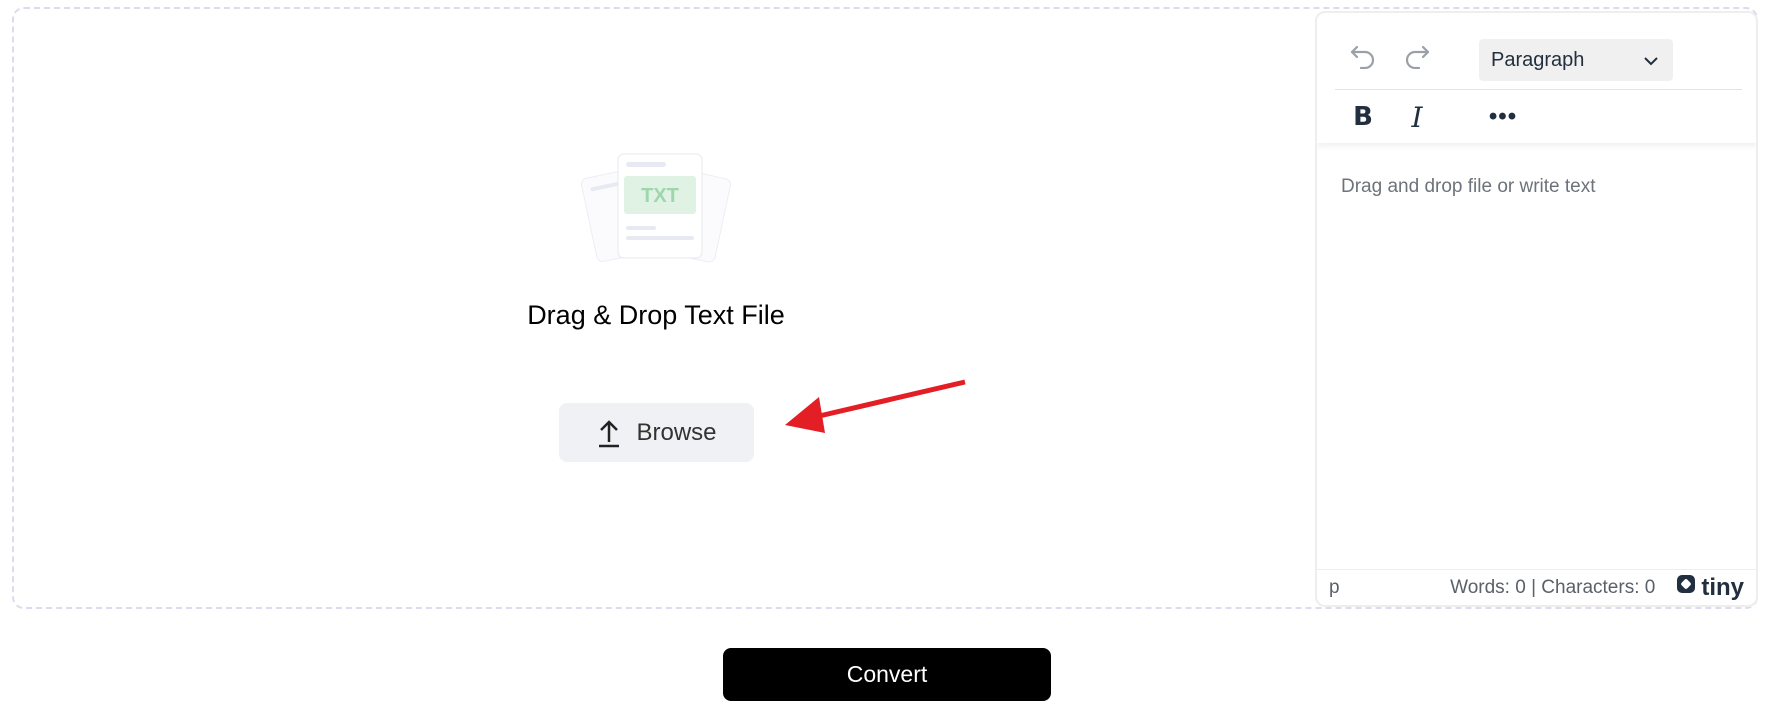  I want to click on more-button: •••, so click(1503, 117).